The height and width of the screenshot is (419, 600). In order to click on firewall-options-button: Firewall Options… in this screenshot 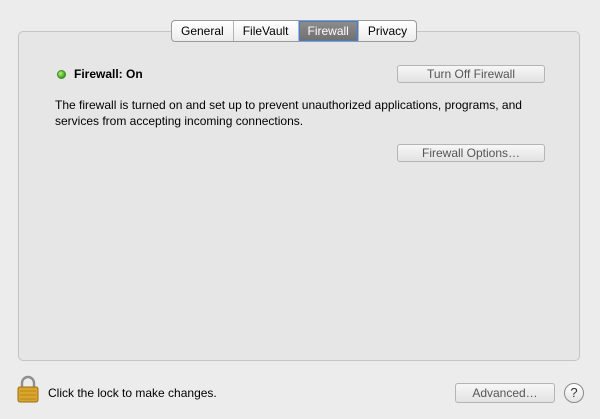, I will do `click(471, 153)`.